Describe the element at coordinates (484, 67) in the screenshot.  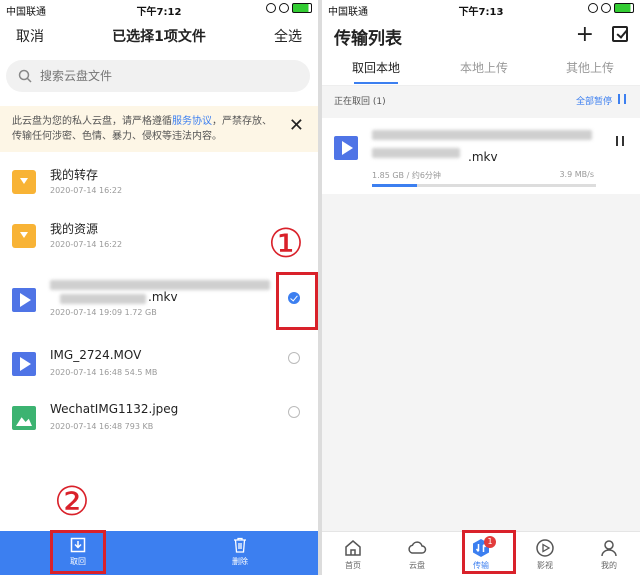
I see `tab-local-upload: 本地上传` at that location.